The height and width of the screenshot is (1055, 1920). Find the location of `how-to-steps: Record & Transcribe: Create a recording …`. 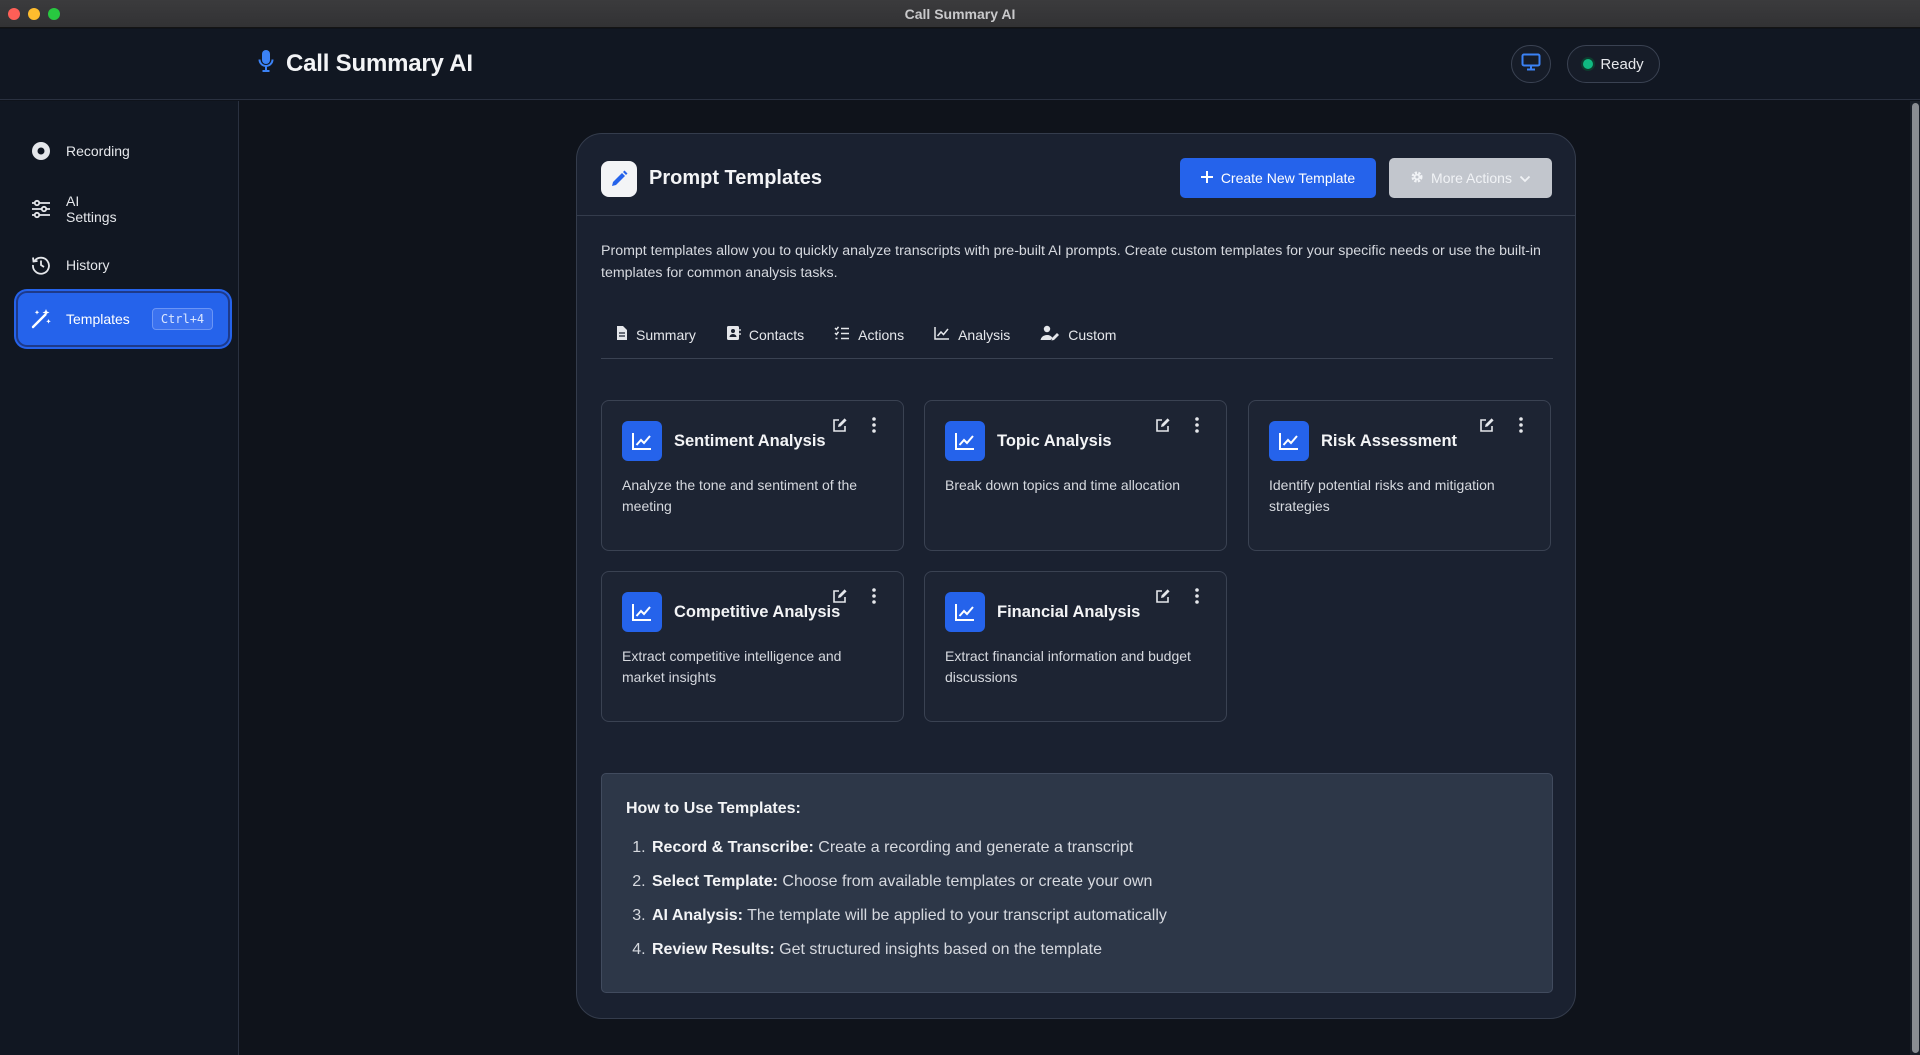

how-to-steps: Record & Transcribe: Create a recording … is located at coordinates (908, 906).